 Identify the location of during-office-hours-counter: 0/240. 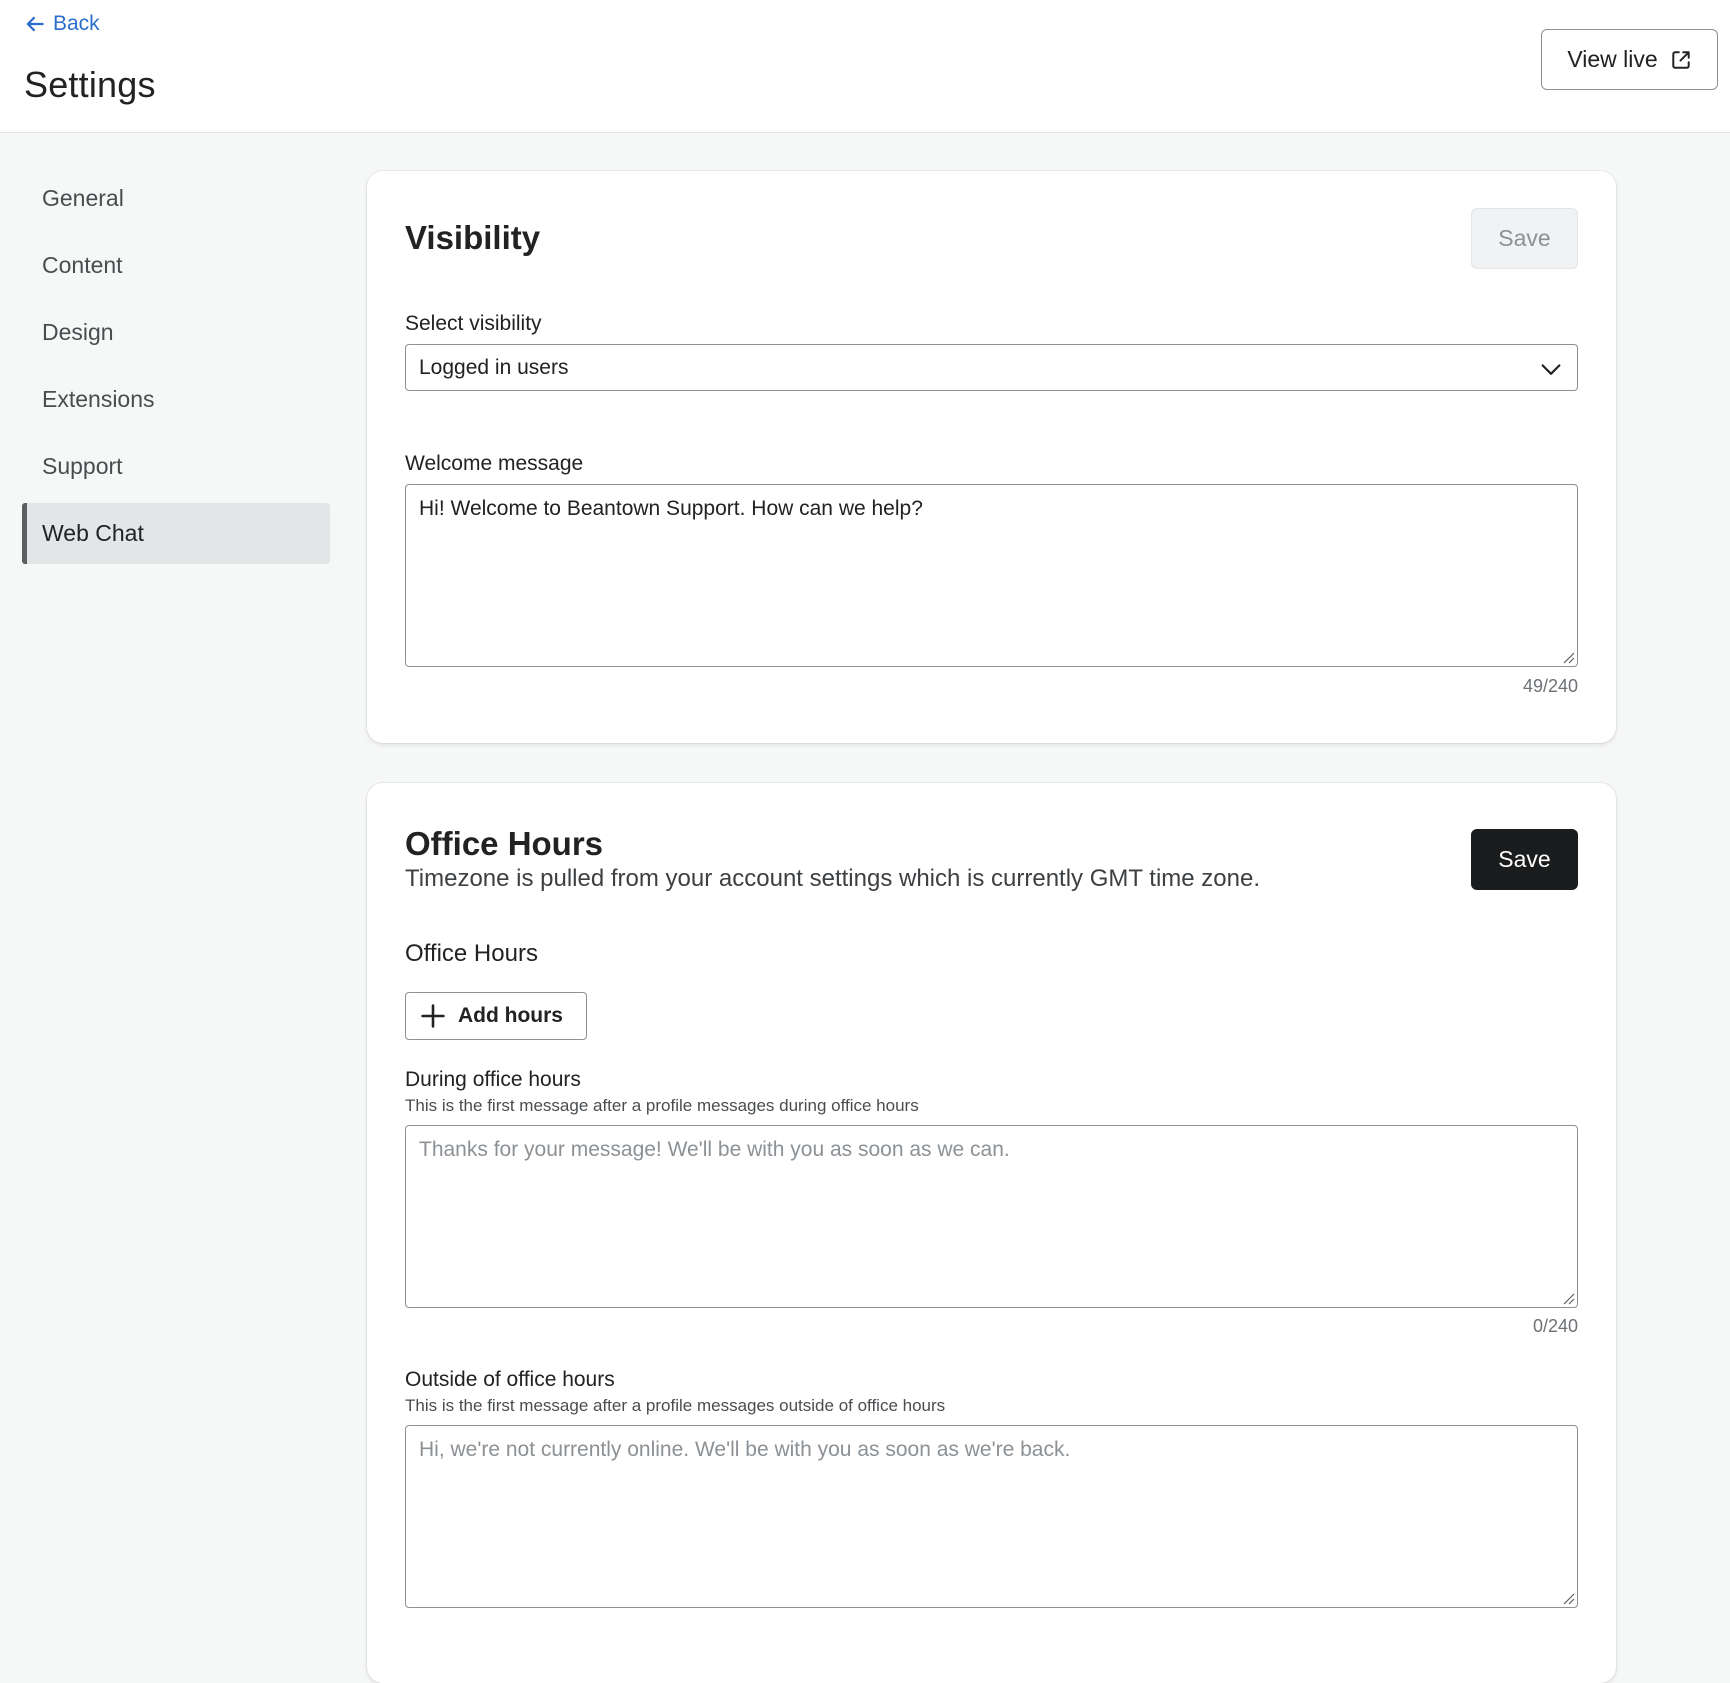
(1555, 1326).